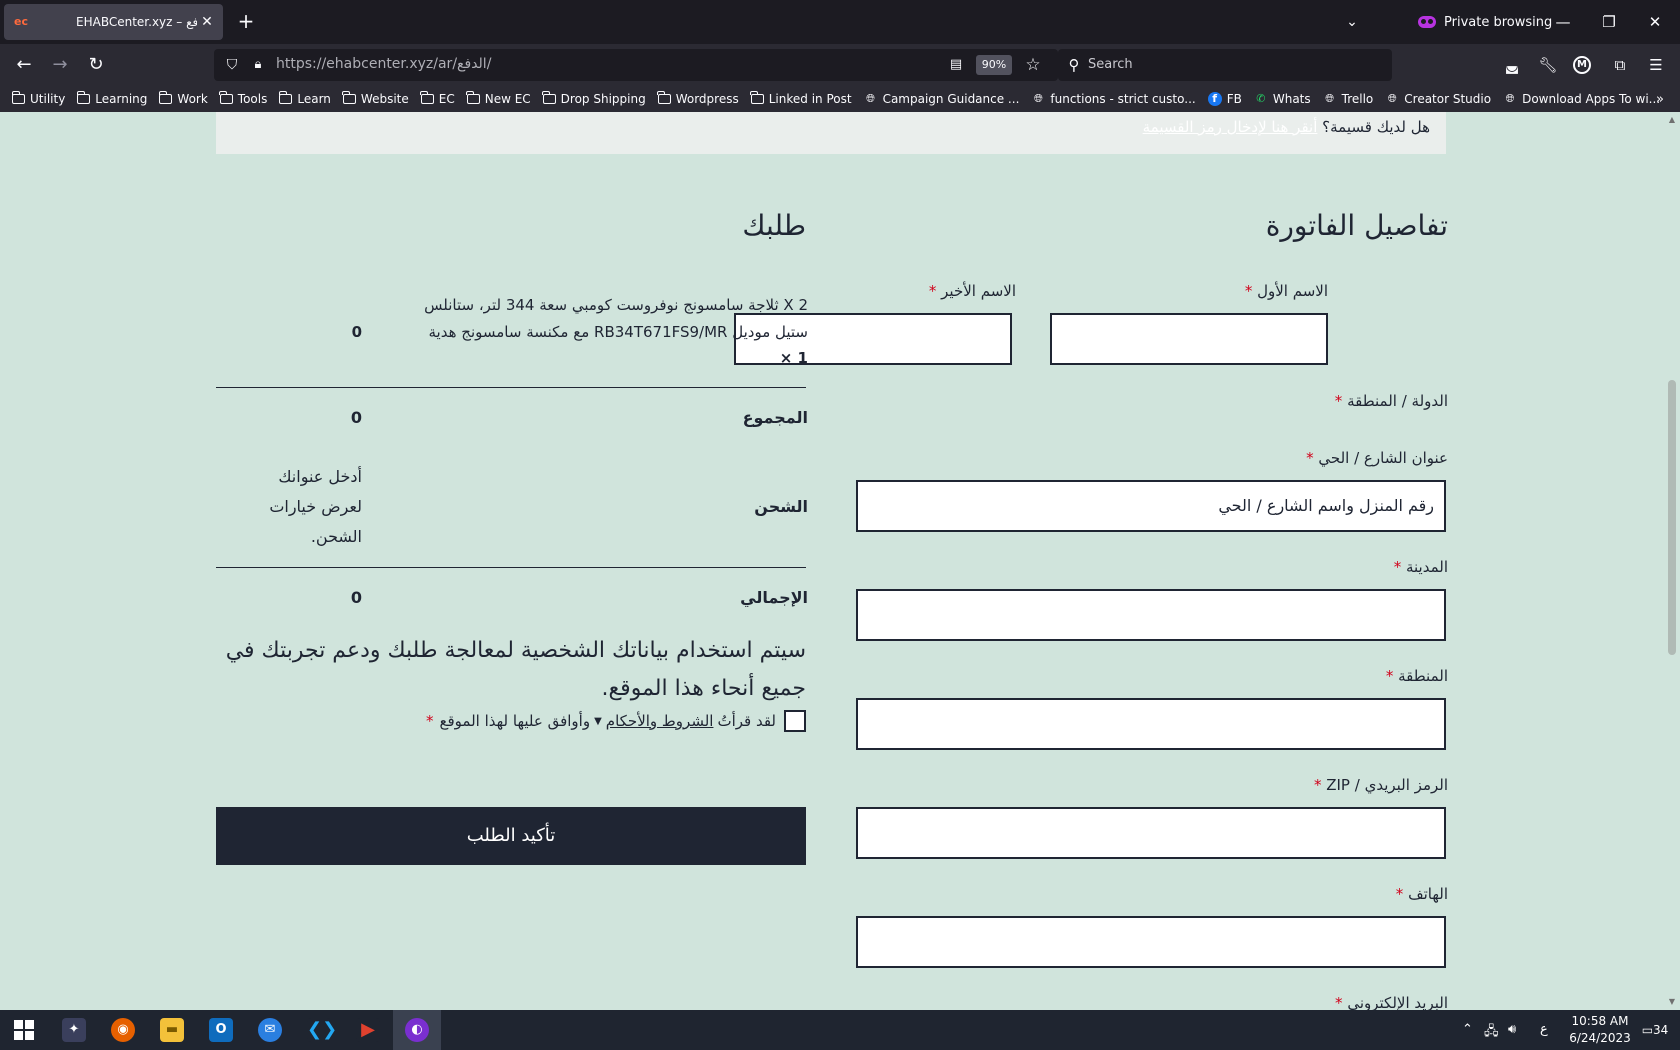 Image resolution: width=1680 pixels, height=1050 pixels. I want to click on extensions-icon: ⧉, so click(1620, 65).